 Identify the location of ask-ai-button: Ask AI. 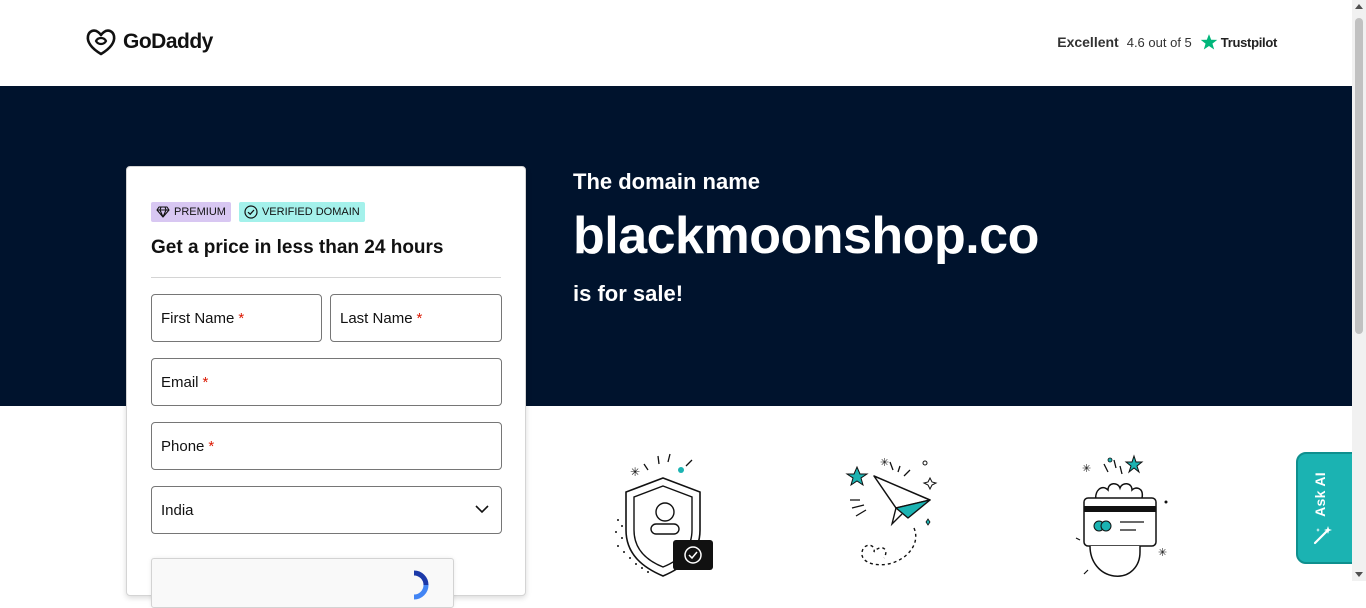
(1327, 508).